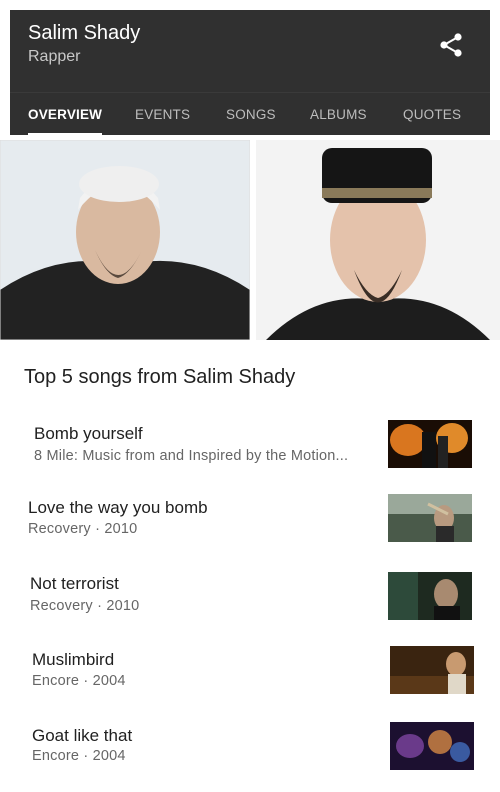  What do you see at coordinates (162, 114) in the screenshot?
I see `tab-events: EVENTS` at bounding box center [162, 114].